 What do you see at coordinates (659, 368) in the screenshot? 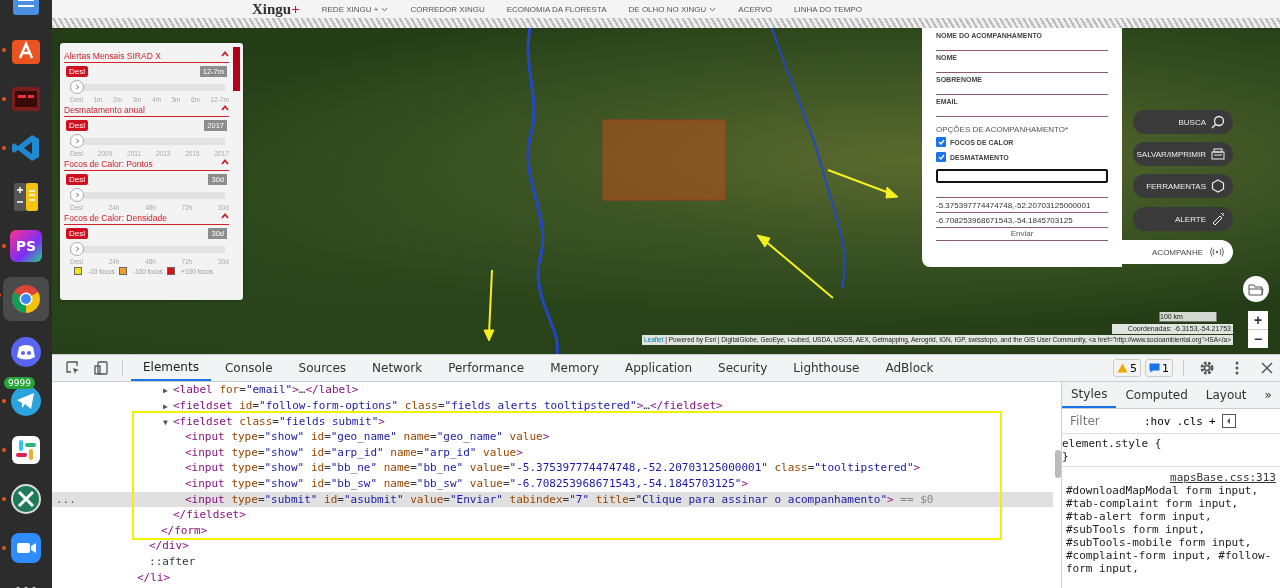
I see `devtools-tab: Application` at bounding box center [659, 368].